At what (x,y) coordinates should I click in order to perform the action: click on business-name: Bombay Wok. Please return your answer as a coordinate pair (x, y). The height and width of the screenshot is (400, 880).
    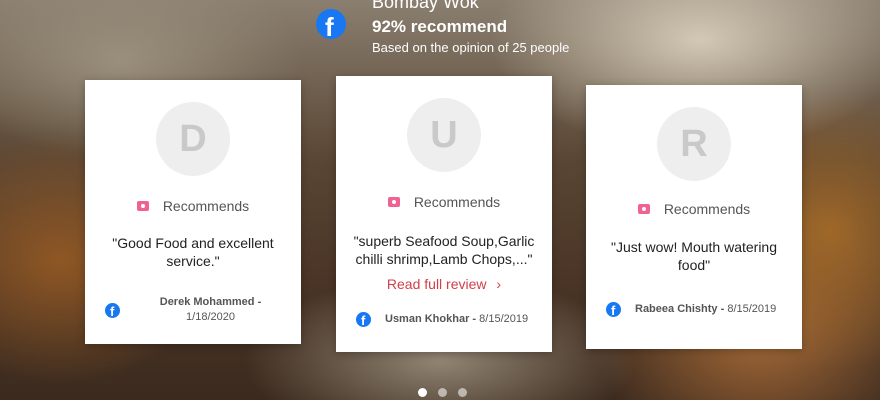
    Looking at the image, I should click on (425, 6).